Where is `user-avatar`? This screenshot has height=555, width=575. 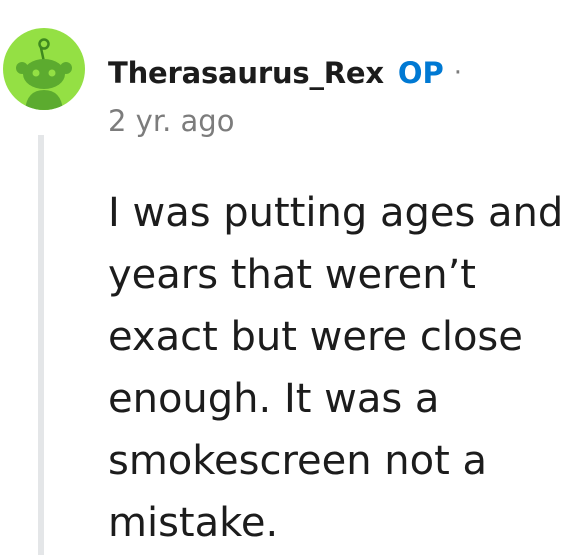 user-avatar is located at coordinates (44, 69).